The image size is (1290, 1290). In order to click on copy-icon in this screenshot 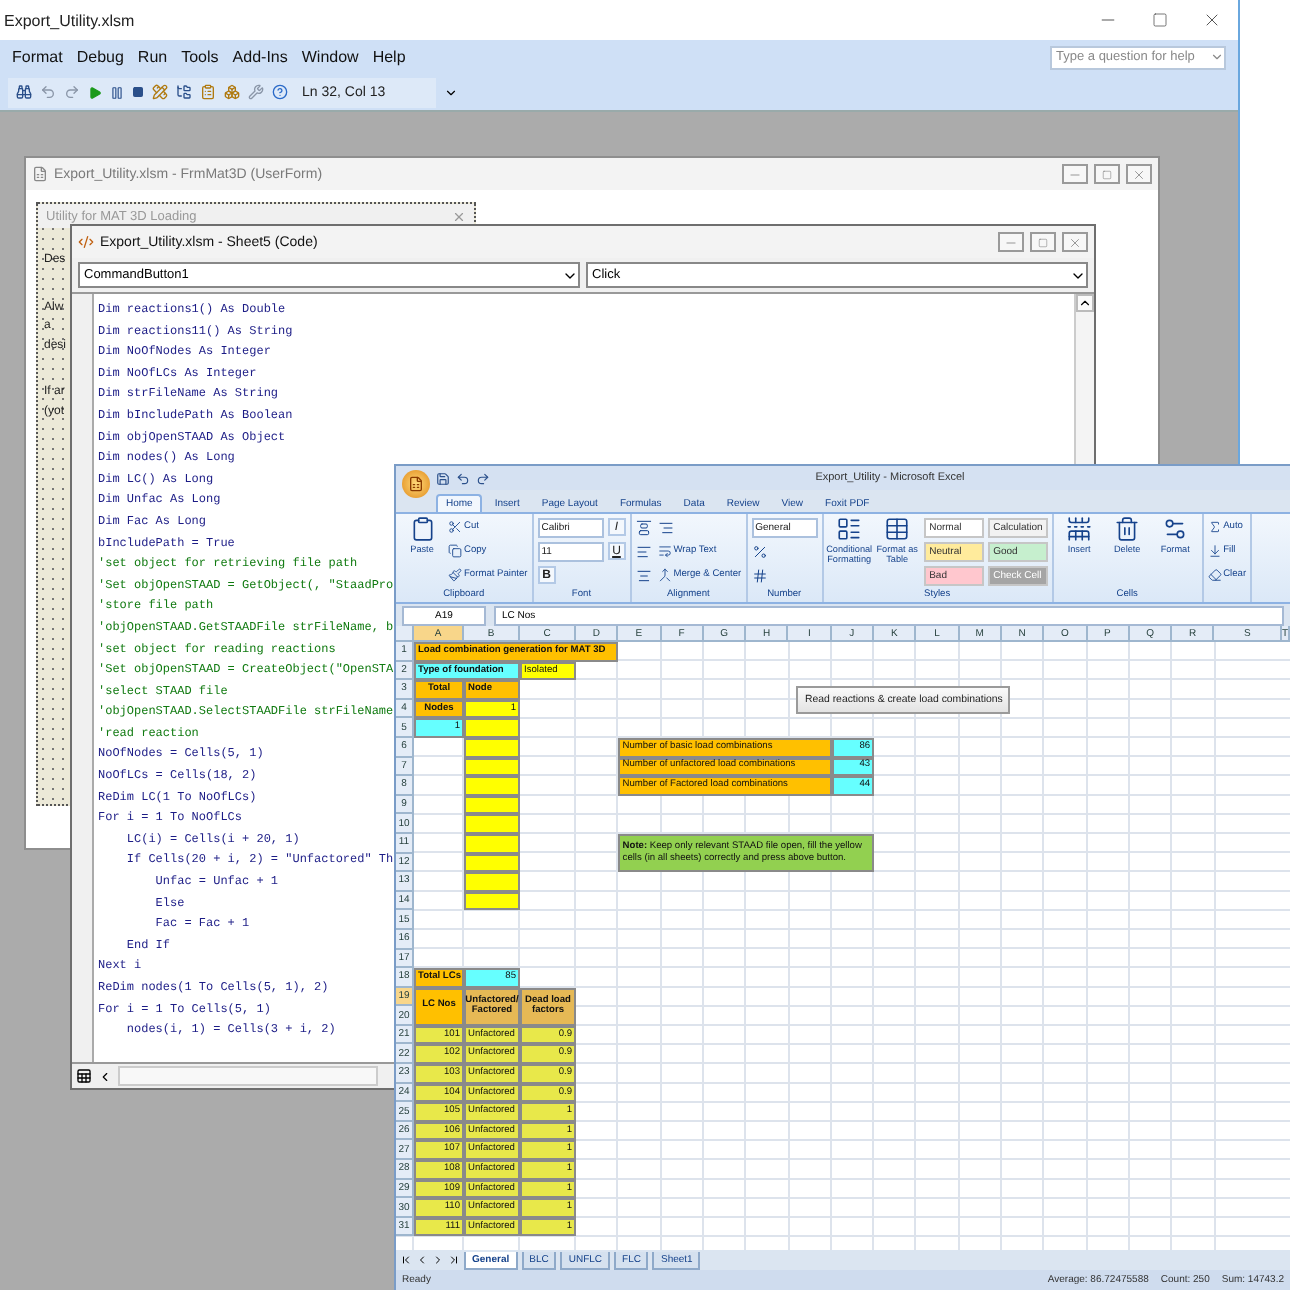, I will do `click(455, 551)`.